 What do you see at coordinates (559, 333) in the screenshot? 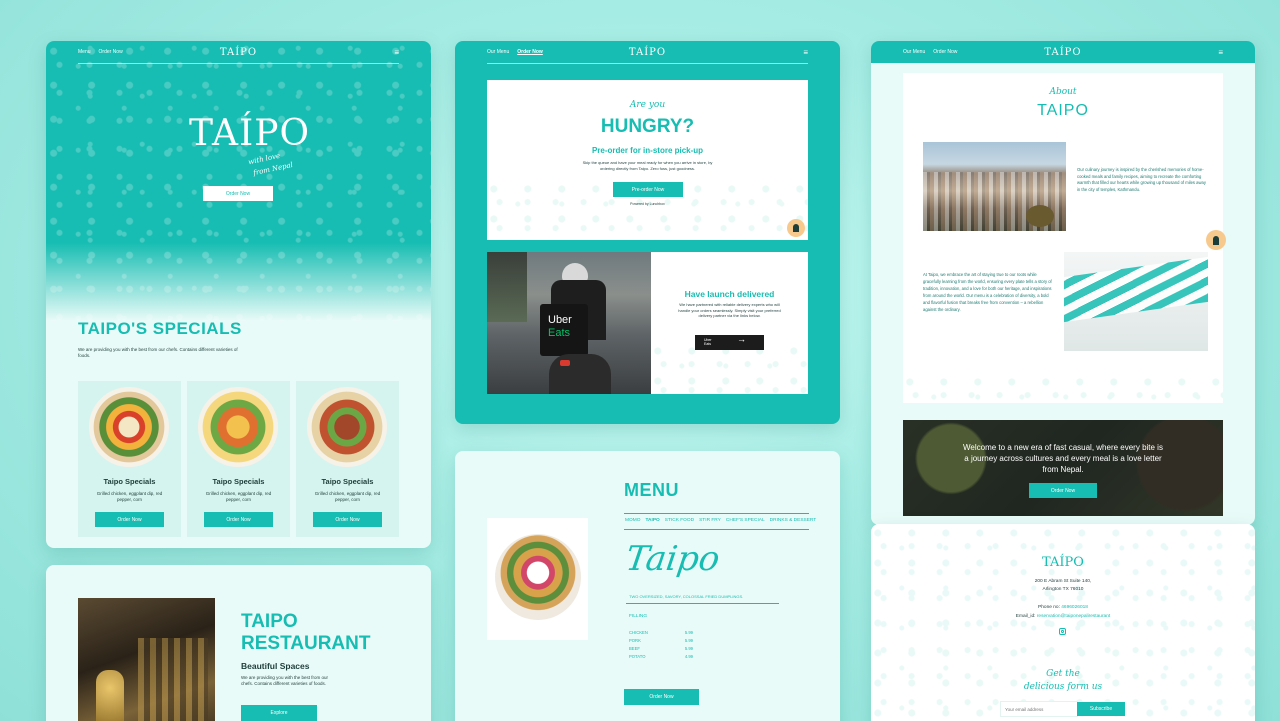
I see `bag-logo-2: Eats` at bounding box center [559, 333].